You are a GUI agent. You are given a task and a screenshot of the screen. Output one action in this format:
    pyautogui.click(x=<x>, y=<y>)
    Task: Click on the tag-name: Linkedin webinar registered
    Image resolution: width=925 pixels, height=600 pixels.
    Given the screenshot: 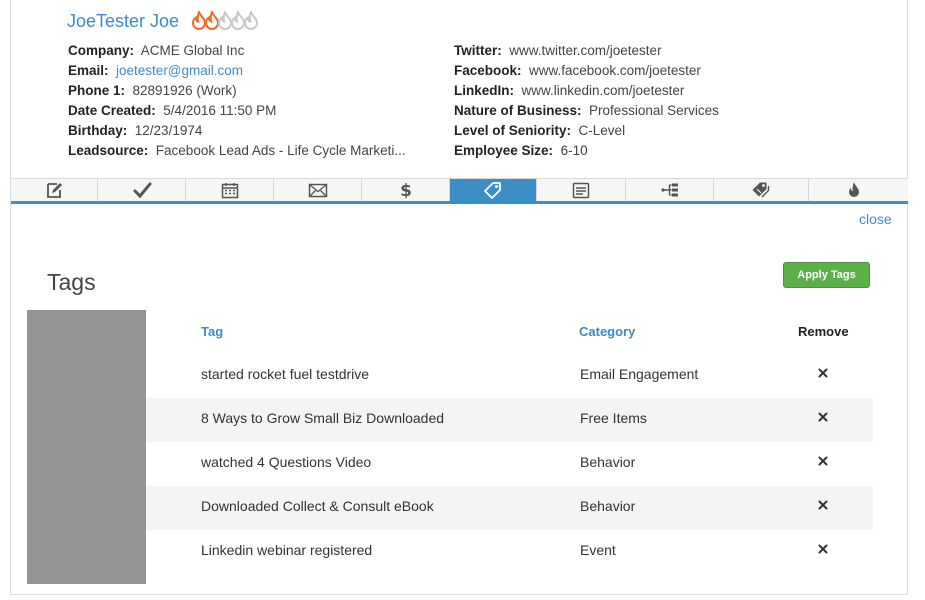 What is the action you would take?
    pyautogui.click(x=287, y=550)
    